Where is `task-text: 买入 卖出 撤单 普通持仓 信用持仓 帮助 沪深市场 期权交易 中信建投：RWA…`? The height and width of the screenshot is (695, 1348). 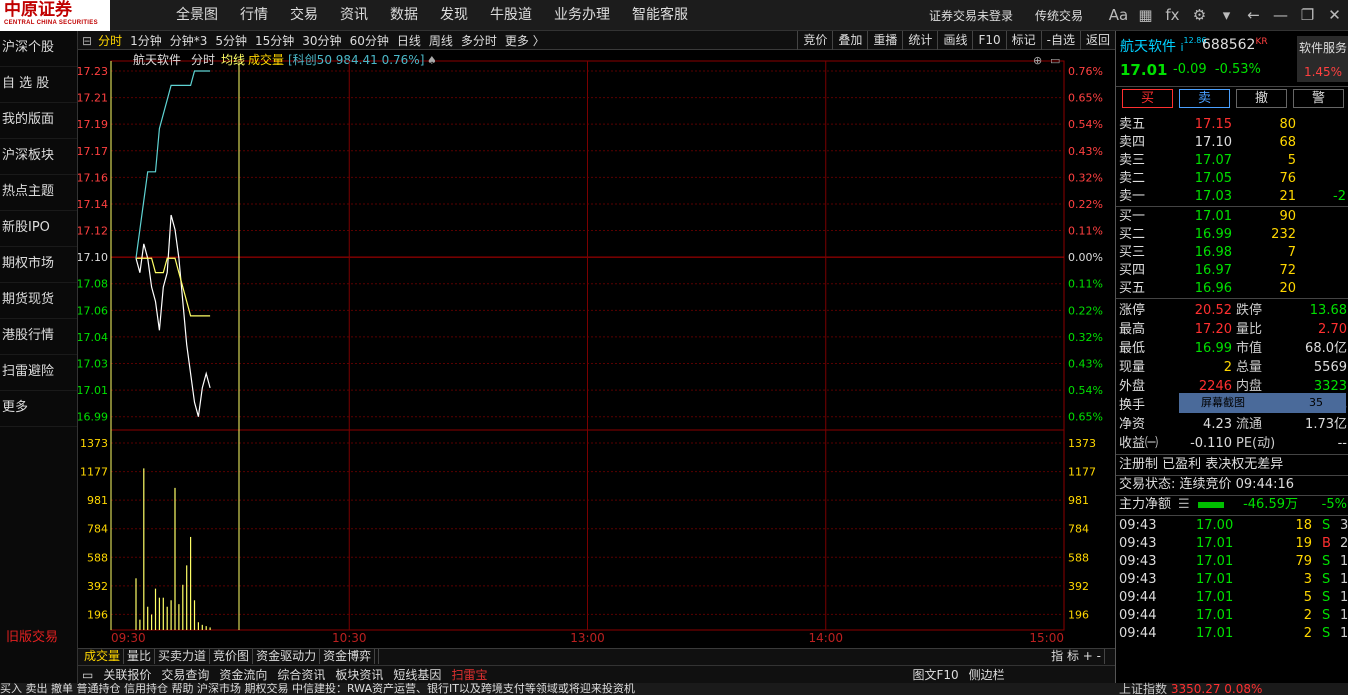
task-text: 买入 卖出 撤单 普通持仓 信用持仓 帮助 沪深市场 期权交易 中信建投：RWA… is located at coordinates (317, 689).